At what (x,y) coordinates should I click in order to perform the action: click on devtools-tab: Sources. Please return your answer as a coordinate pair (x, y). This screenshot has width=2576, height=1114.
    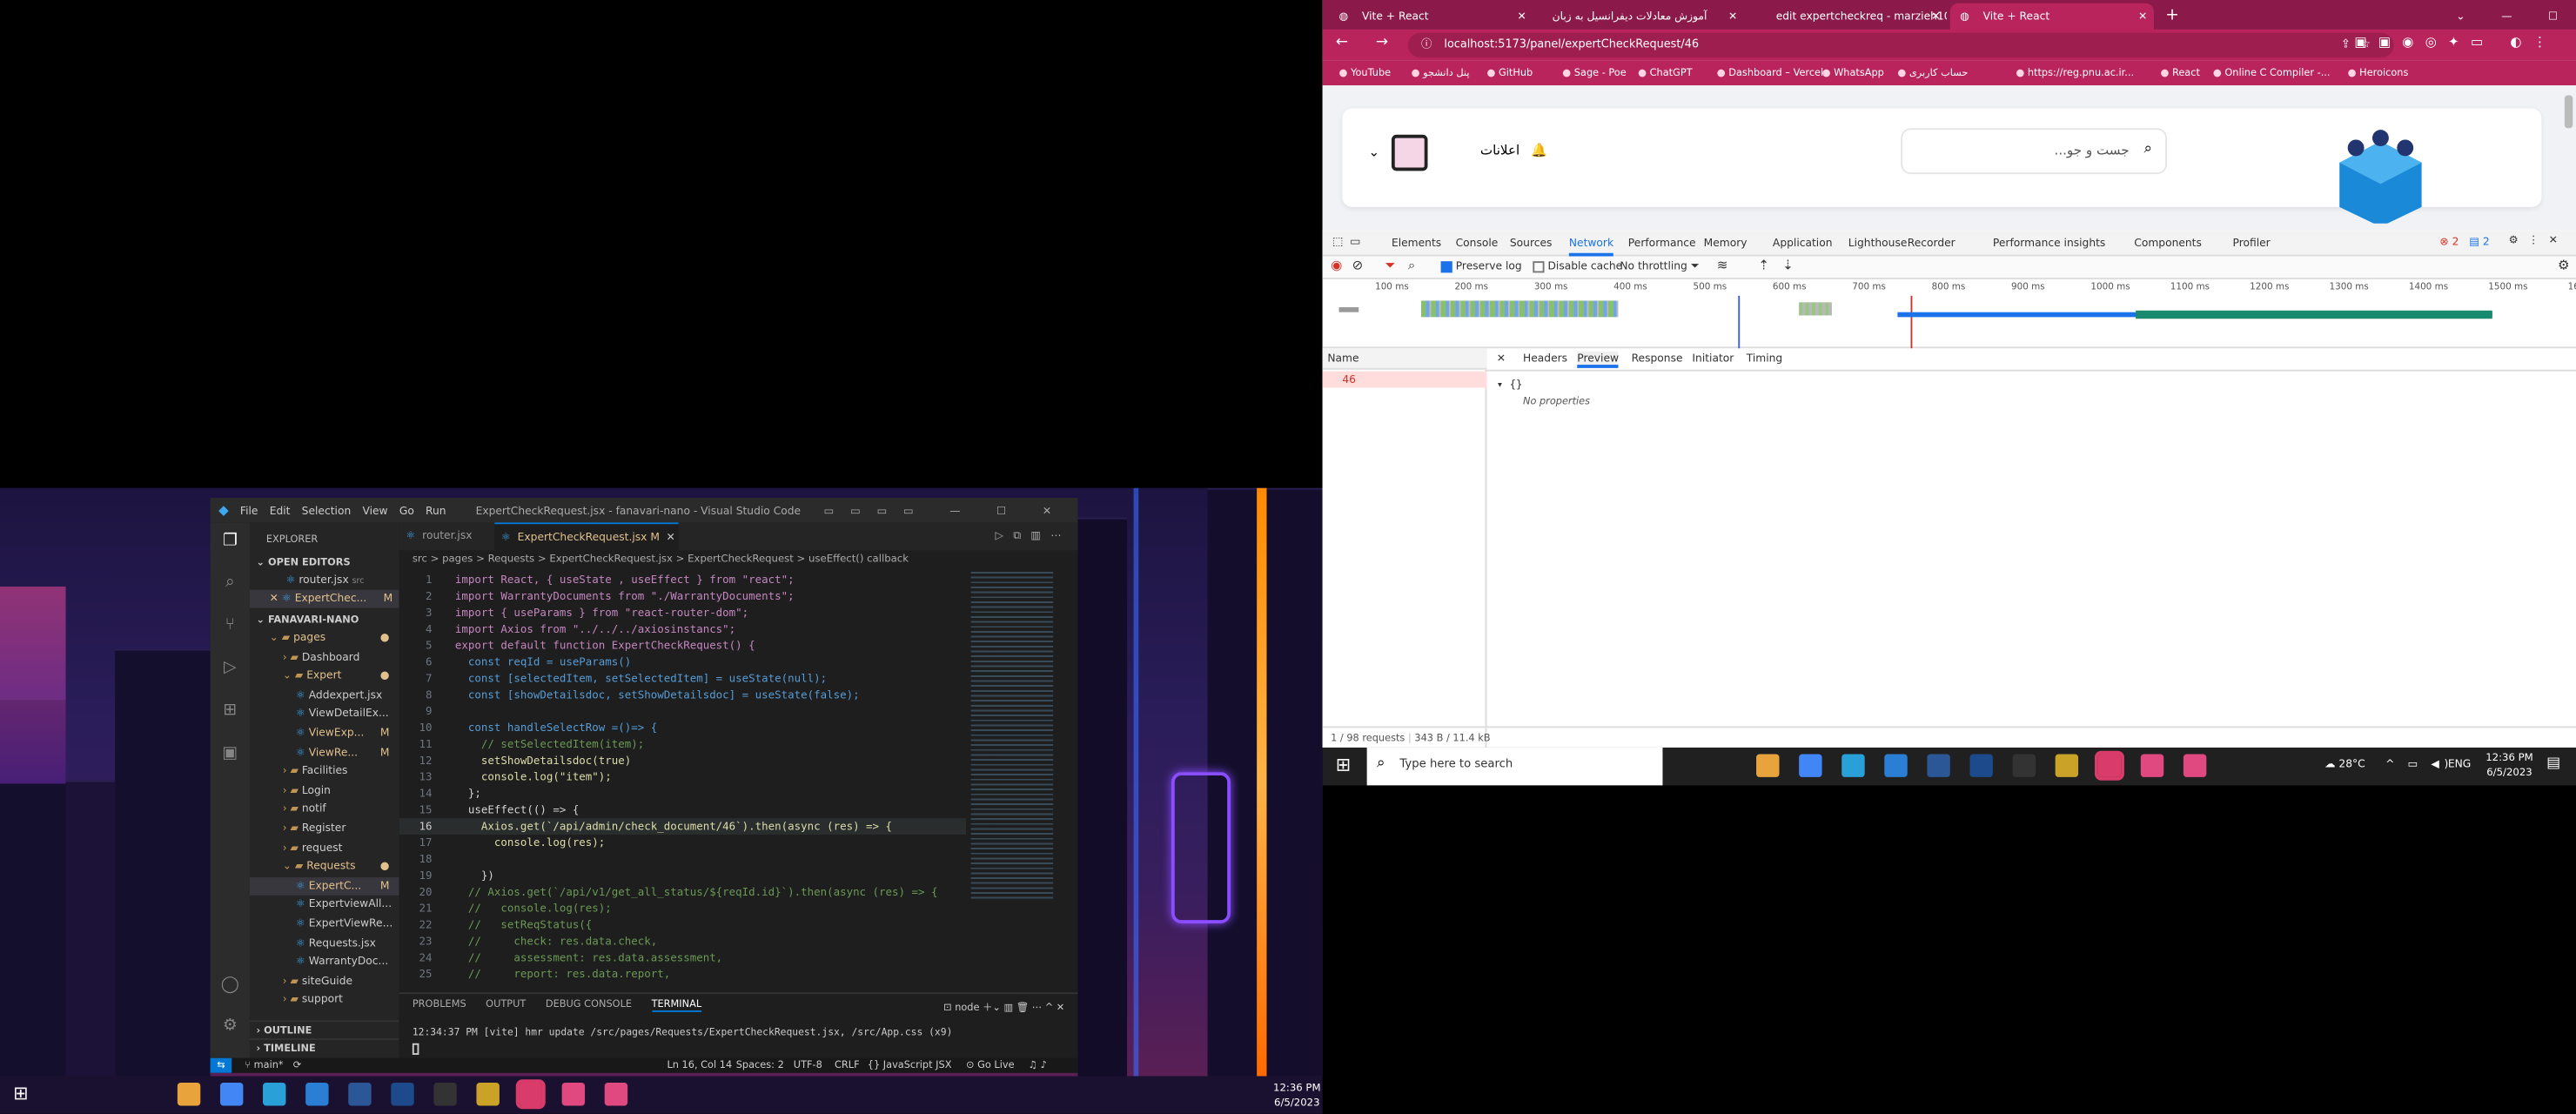
    Looking at the image, I should click on (1531, 243).